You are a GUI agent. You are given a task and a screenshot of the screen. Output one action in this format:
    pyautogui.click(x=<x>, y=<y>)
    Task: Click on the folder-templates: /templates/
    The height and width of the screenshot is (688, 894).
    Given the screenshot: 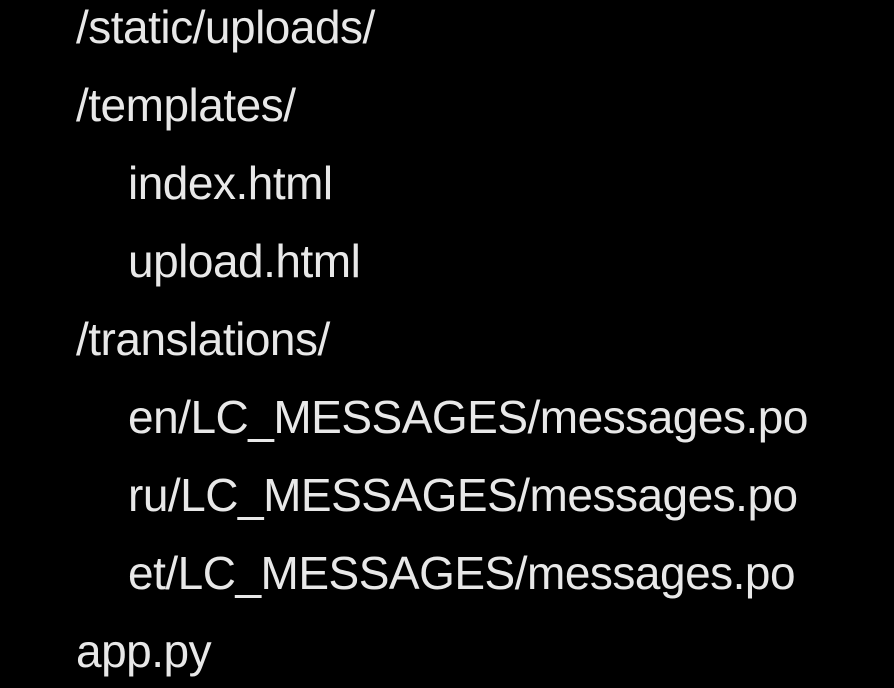 What is the action you would take?
    pyautogui.click(x=186, y=105)
    